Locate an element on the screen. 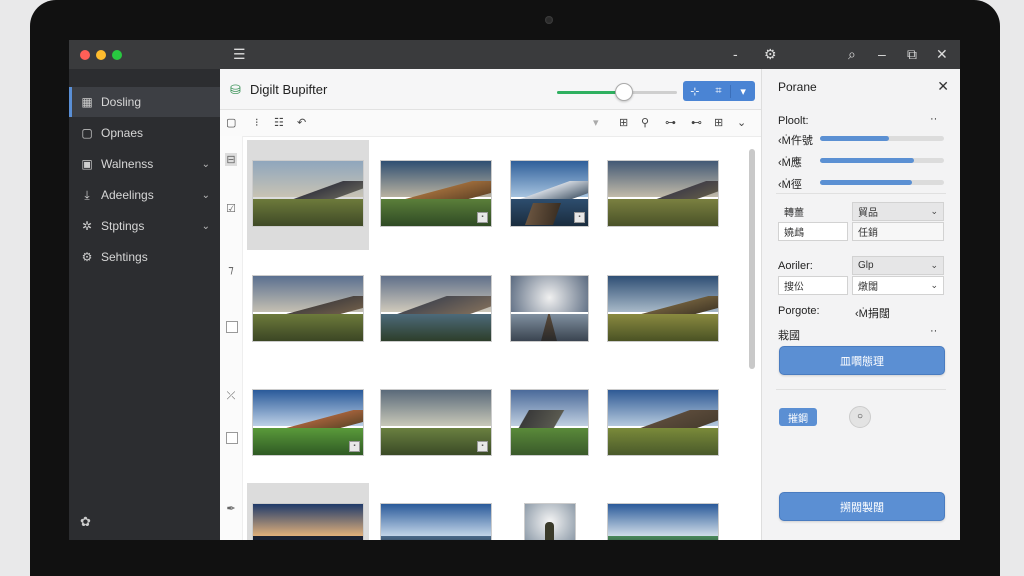 The height and width of the screenshot is (576, 1024). primary-action-button: 皿嚪態理 is located at coordinates (862, 360).